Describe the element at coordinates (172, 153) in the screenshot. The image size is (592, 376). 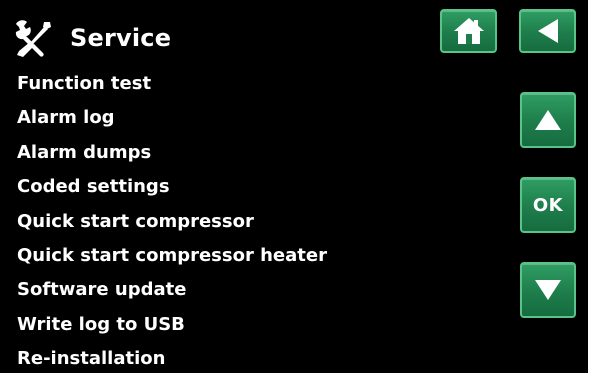
I see `menu-item-alarm-dumps: Alarm dumps` at that location.